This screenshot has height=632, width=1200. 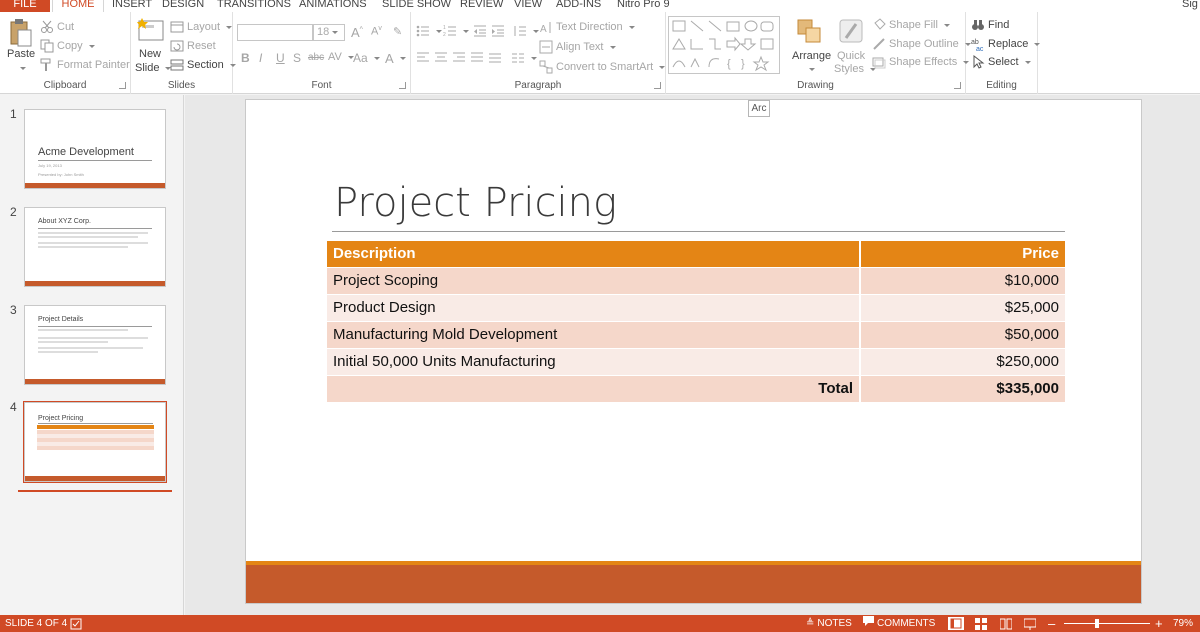 I want to click on font-dialog-launcher, so click(x=402, y=85).